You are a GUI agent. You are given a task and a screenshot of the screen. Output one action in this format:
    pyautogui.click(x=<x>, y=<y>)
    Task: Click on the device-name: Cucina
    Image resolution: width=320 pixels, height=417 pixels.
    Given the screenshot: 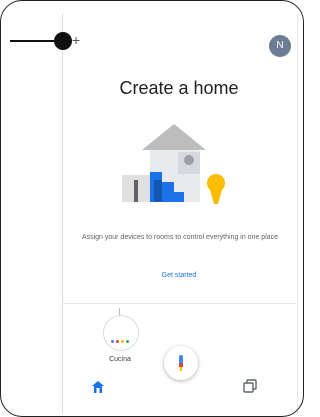 What is the action you would take?
    pyautogui.click(x=120, y=359)
    